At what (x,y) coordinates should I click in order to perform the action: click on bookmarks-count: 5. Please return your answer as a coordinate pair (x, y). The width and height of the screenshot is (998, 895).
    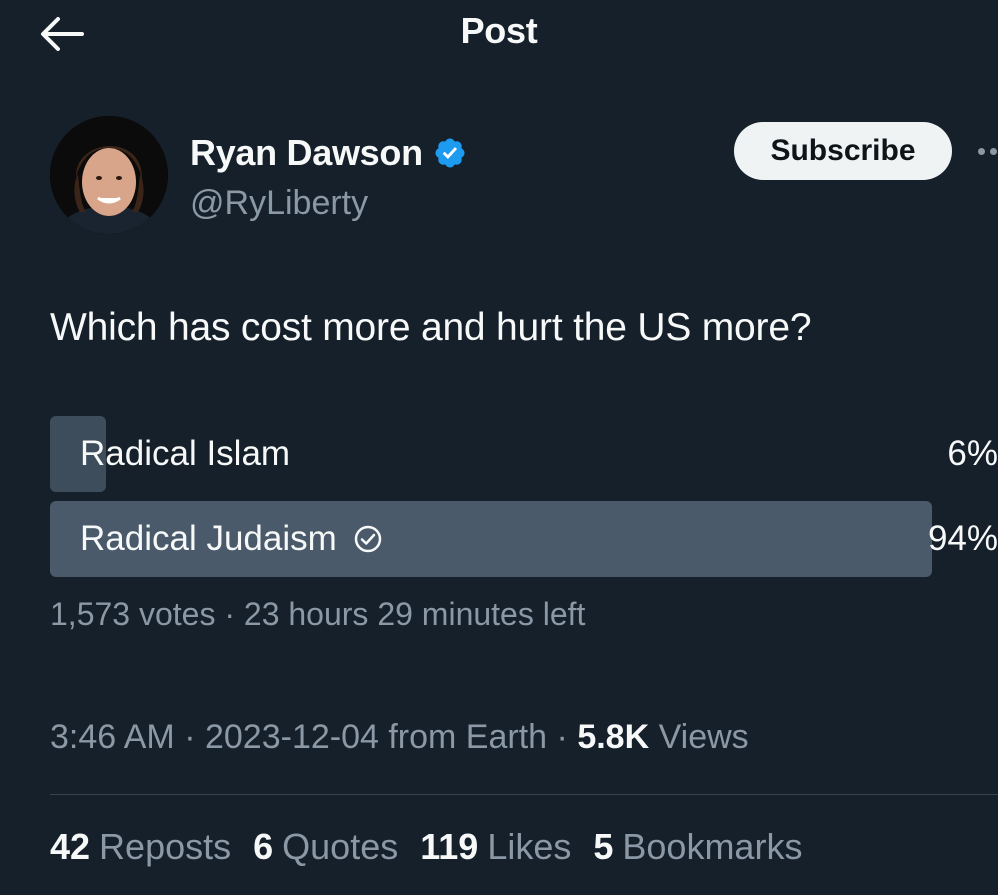
    Looking at the image, I should click on (603, 846).